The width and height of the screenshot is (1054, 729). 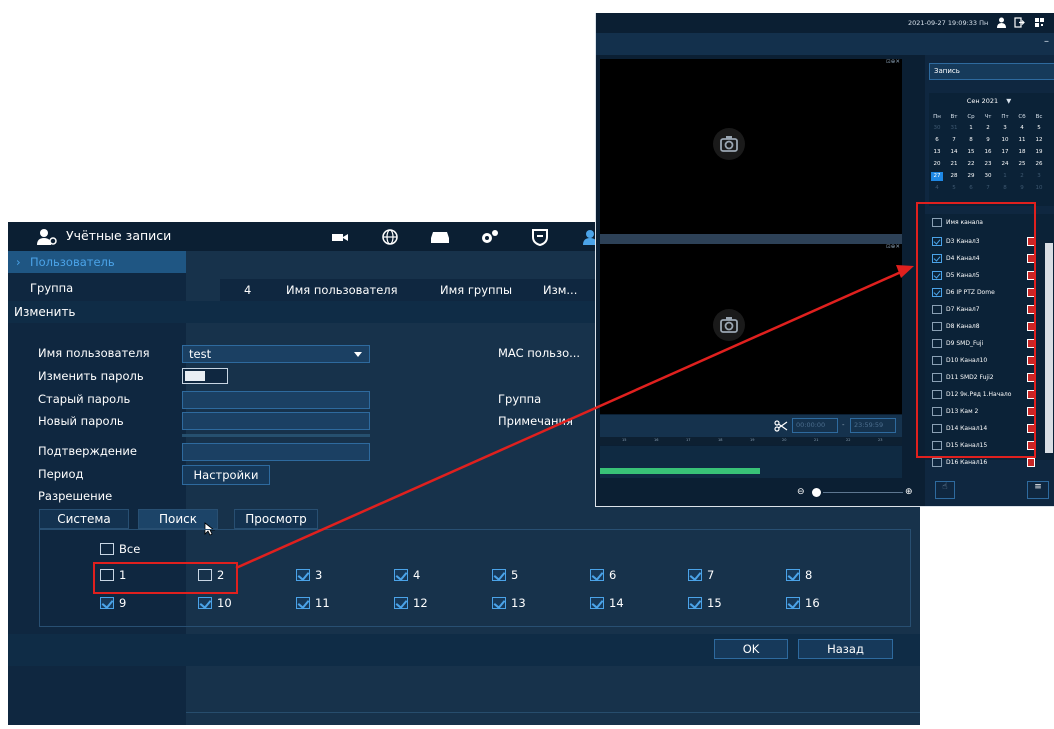 What do you see at coordinates (226, 475) in the screenshot?
I see `period-settings-button: Настройки` at bounding box center [226, 475].